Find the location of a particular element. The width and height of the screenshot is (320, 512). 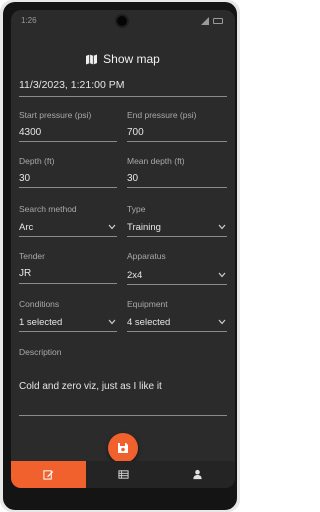

person-icon is located at coordinates (197, 474).